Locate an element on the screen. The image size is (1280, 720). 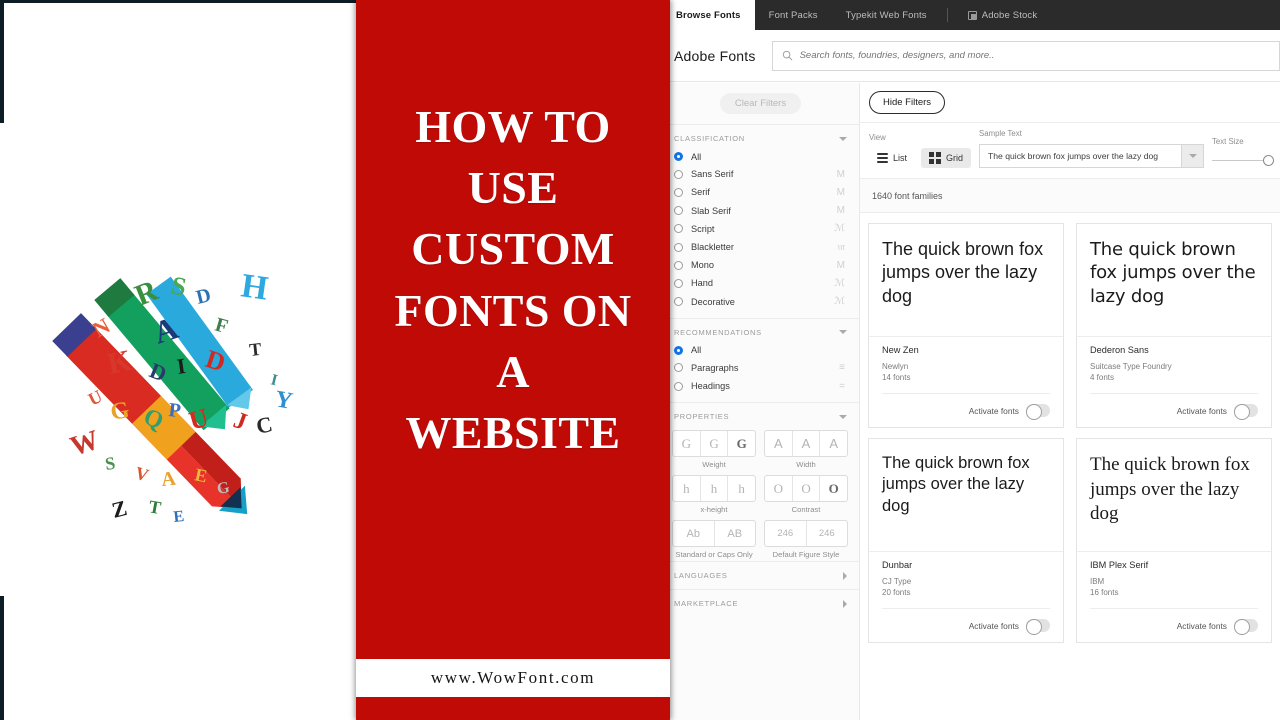
app-search-header: Adobe Fonts is located at coordinates (971, 56).